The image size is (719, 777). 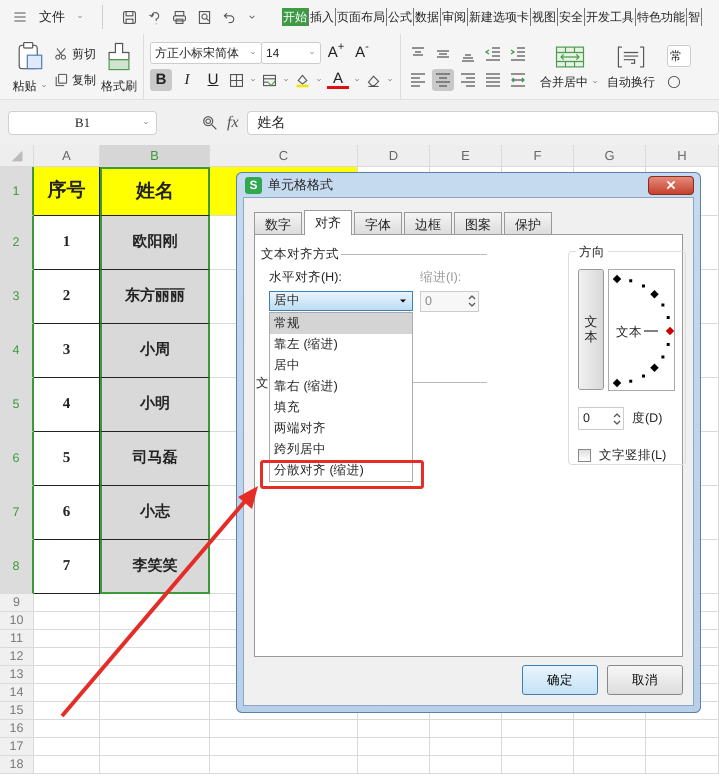 What do you see at coordinates (67, 191) in the screenshot?
I see `column-title: 序号` at bounding box center [67, 191].